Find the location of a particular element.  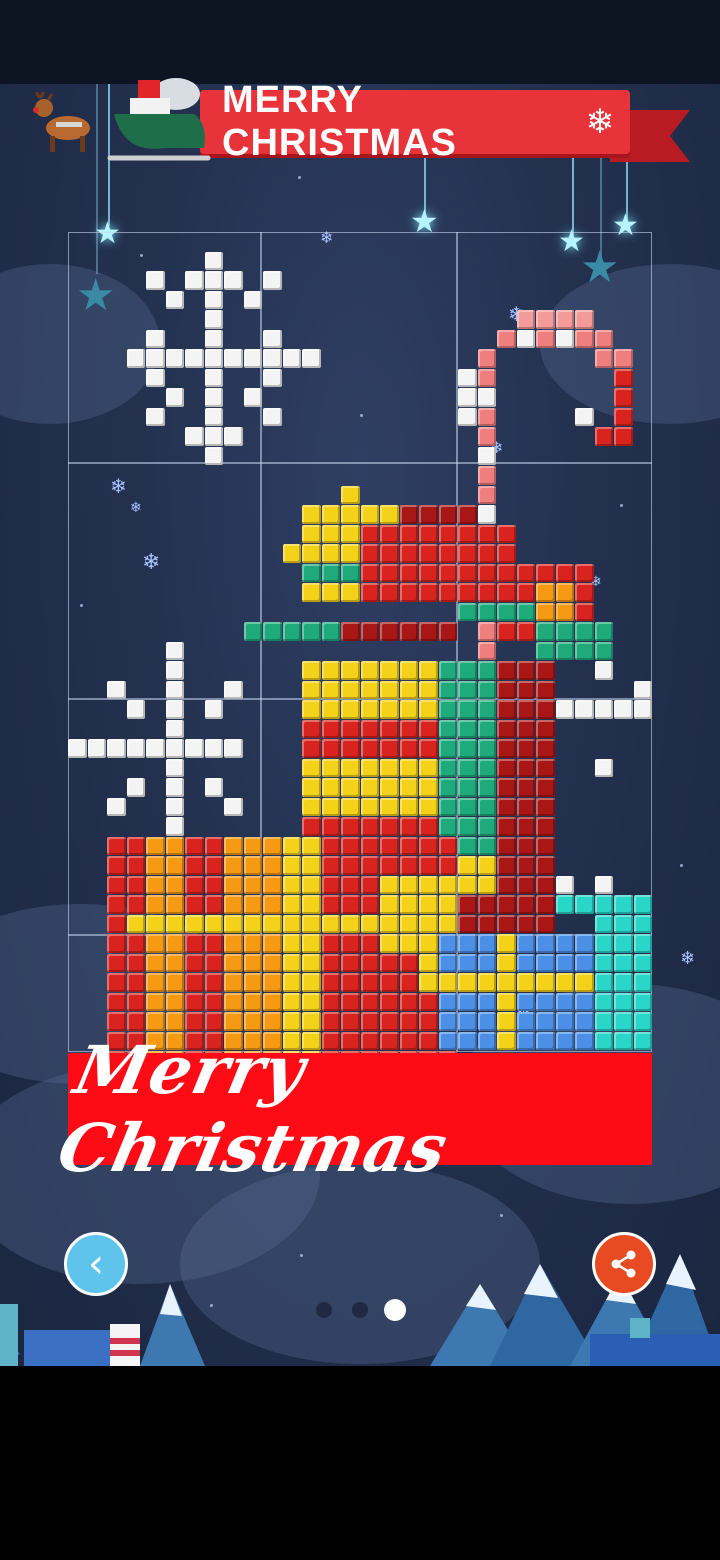

snowflake-icon: ❄ is located at coordinates (600, 122).